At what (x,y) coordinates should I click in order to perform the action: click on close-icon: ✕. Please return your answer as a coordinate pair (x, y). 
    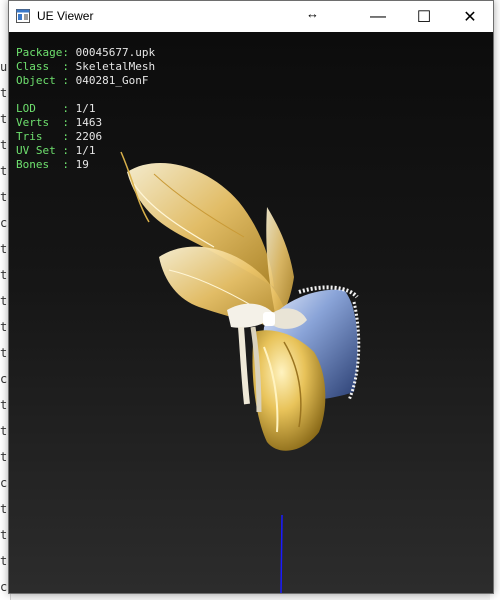
    Looking at the image, I should click on (470, 17).